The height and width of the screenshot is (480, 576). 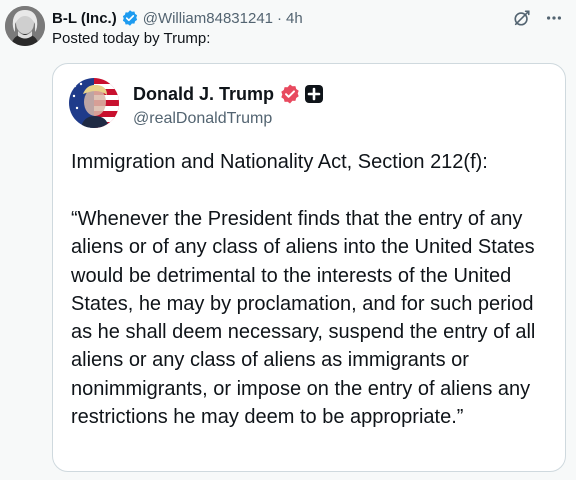 I want to click on more-button, so click(x=554, y=18).